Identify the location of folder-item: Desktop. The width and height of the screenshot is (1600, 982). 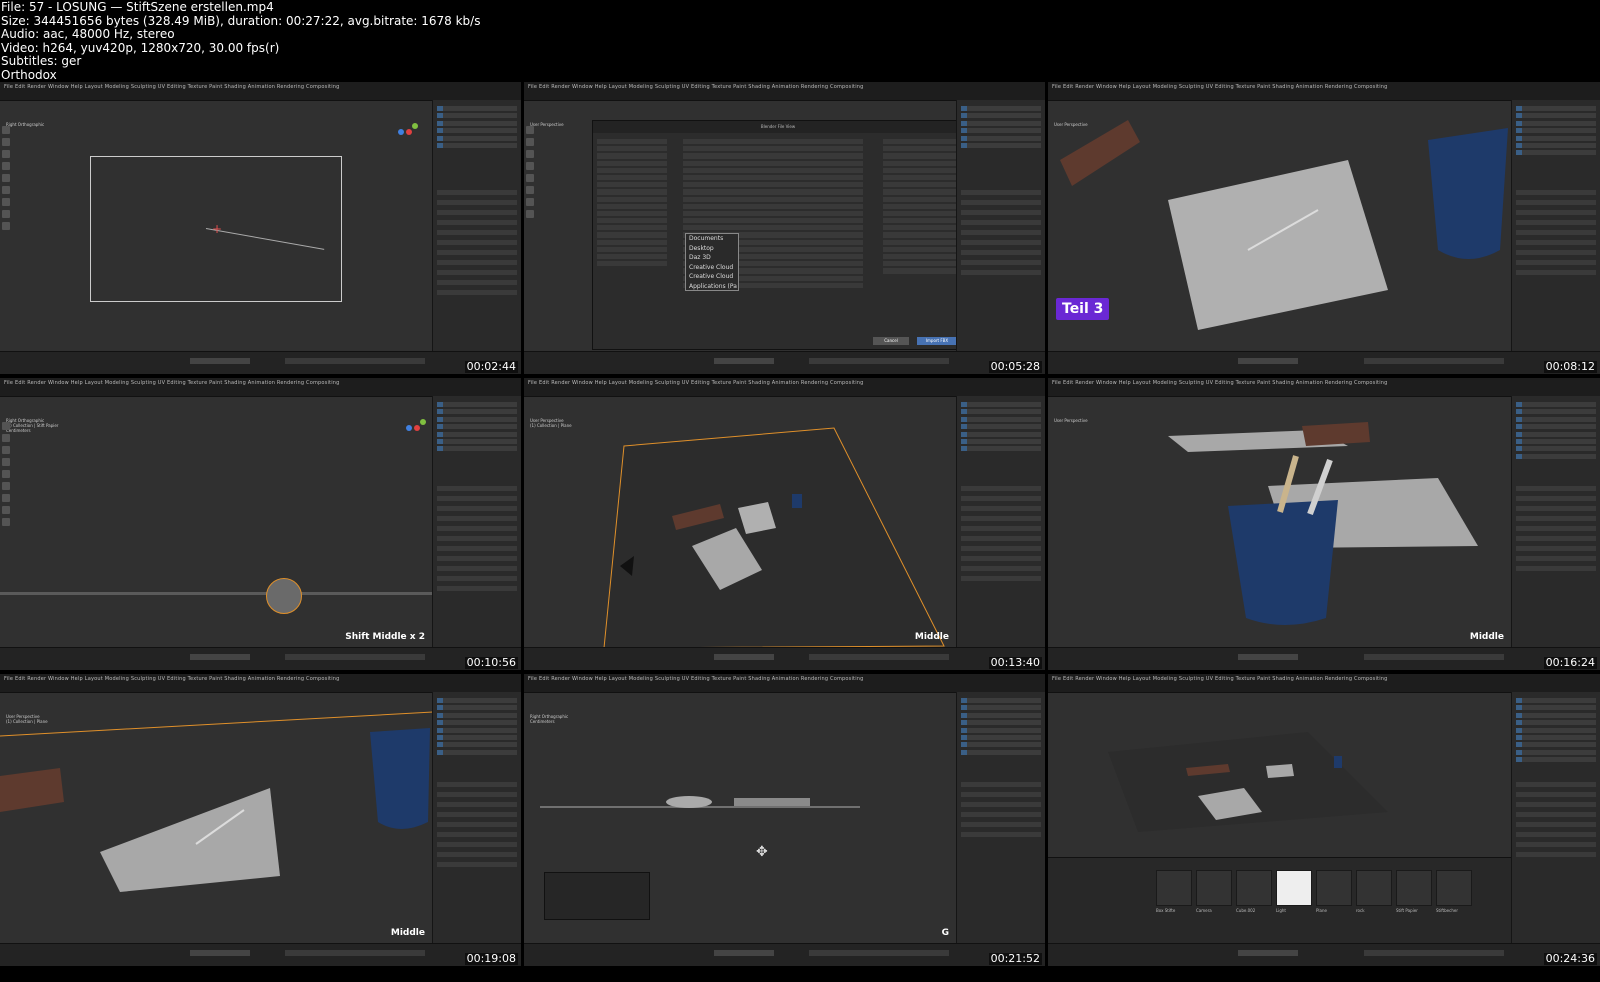
(713, 249).